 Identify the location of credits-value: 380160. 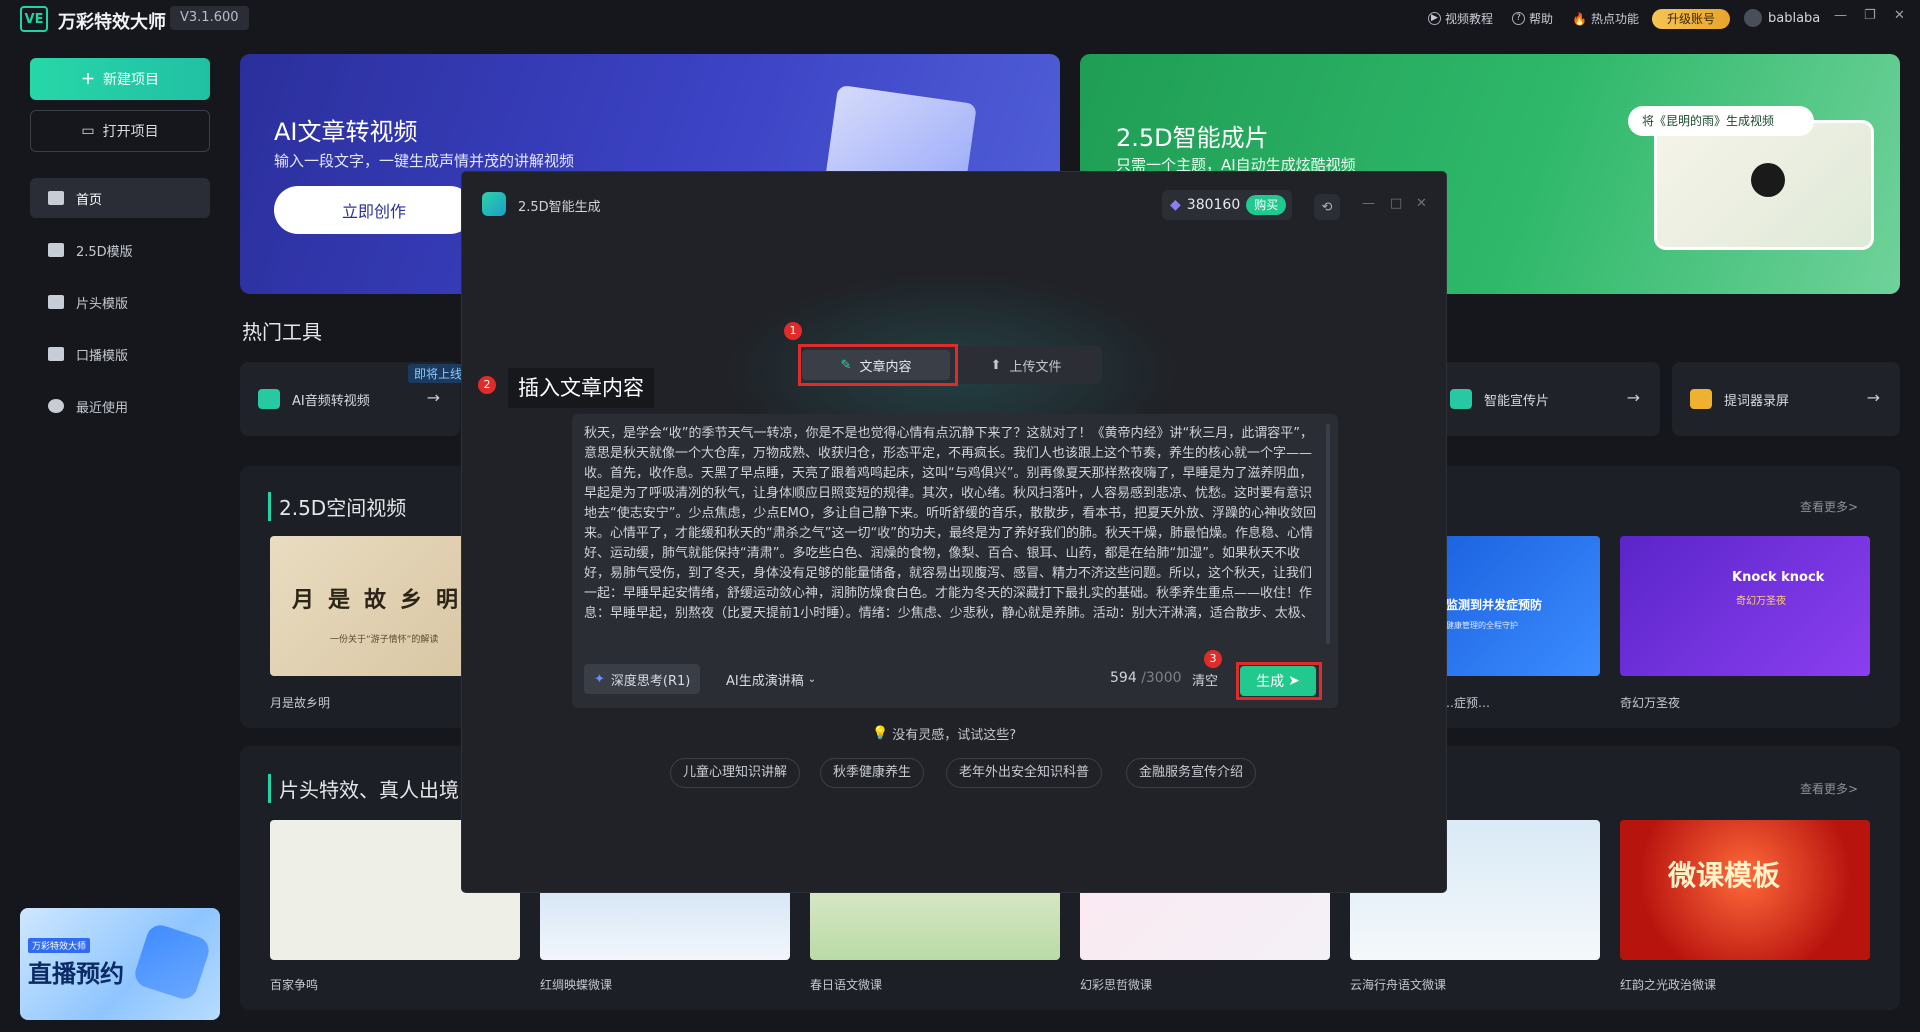
(1213, 205).